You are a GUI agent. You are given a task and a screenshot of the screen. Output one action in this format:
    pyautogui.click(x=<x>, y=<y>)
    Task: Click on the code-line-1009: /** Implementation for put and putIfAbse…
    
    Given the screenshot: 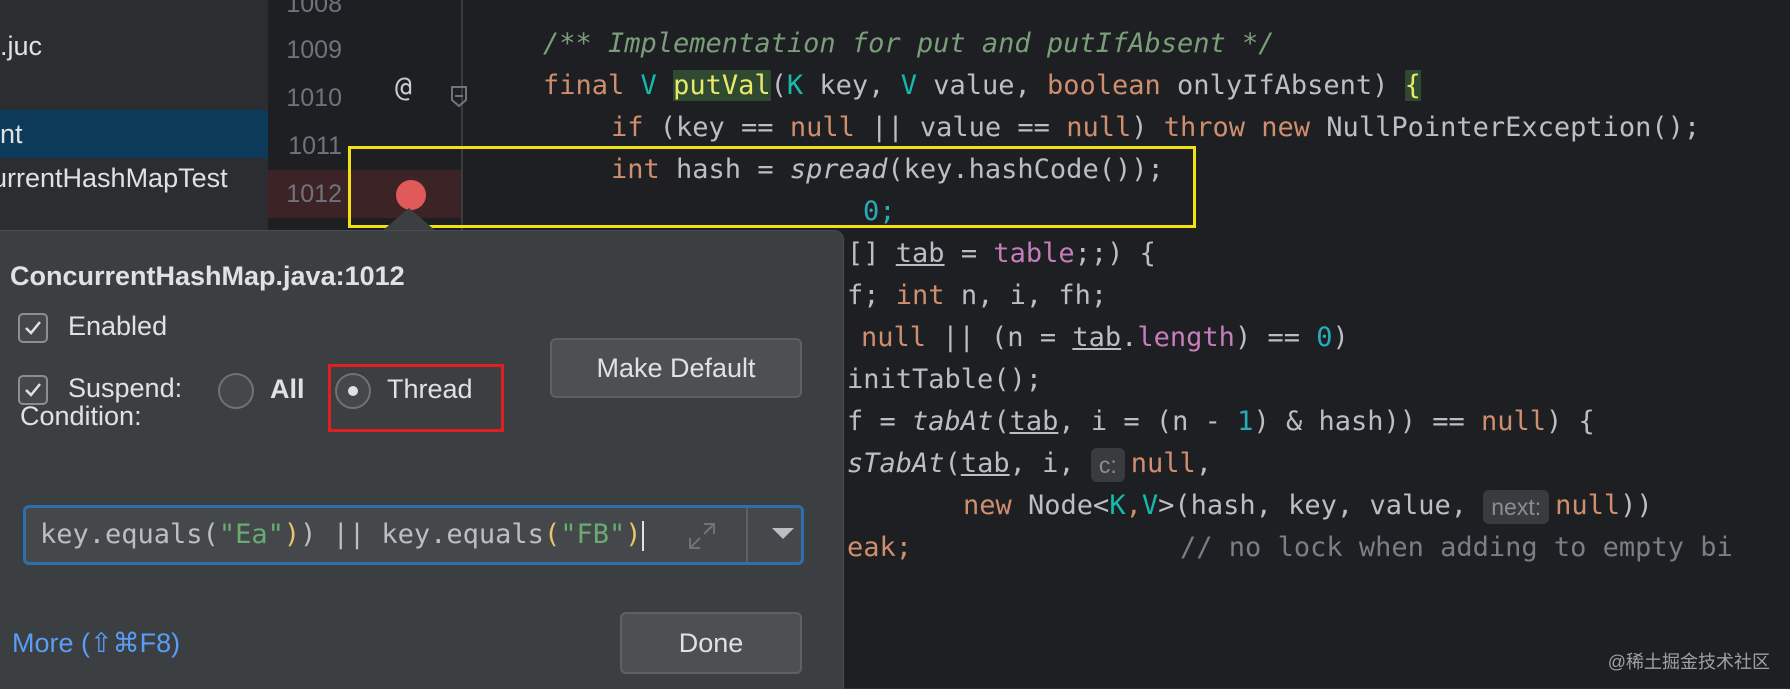 What is the action you would take?
    pyautogui.click(x=909, y=43)
    